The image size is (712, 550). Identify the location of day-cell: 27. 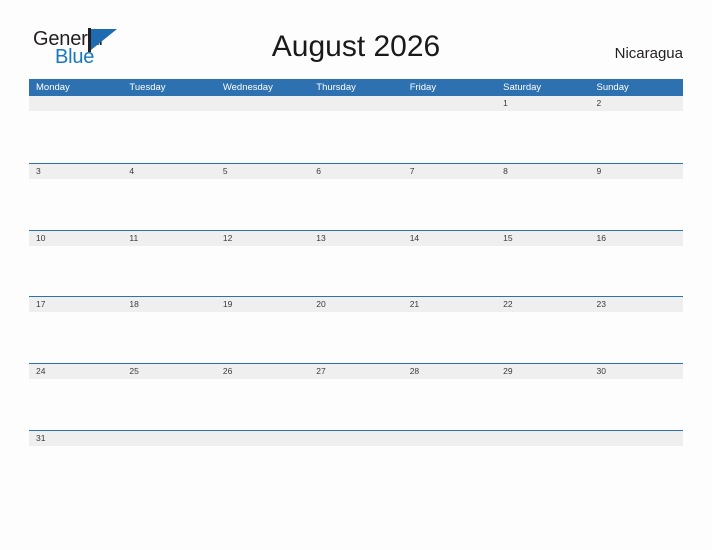
(355, 371).